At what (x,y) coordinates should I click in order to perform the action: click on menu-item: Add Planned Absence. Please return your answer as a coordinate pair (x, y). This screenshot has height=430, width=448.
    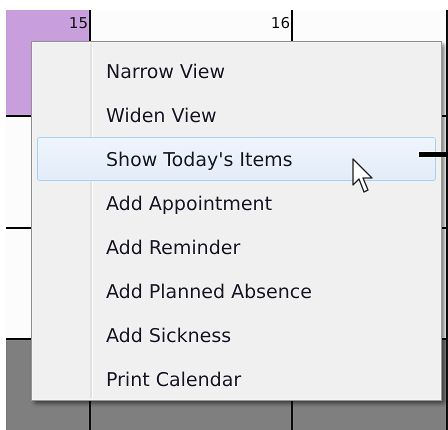
    Looking at the image, I should click on (236, 291).